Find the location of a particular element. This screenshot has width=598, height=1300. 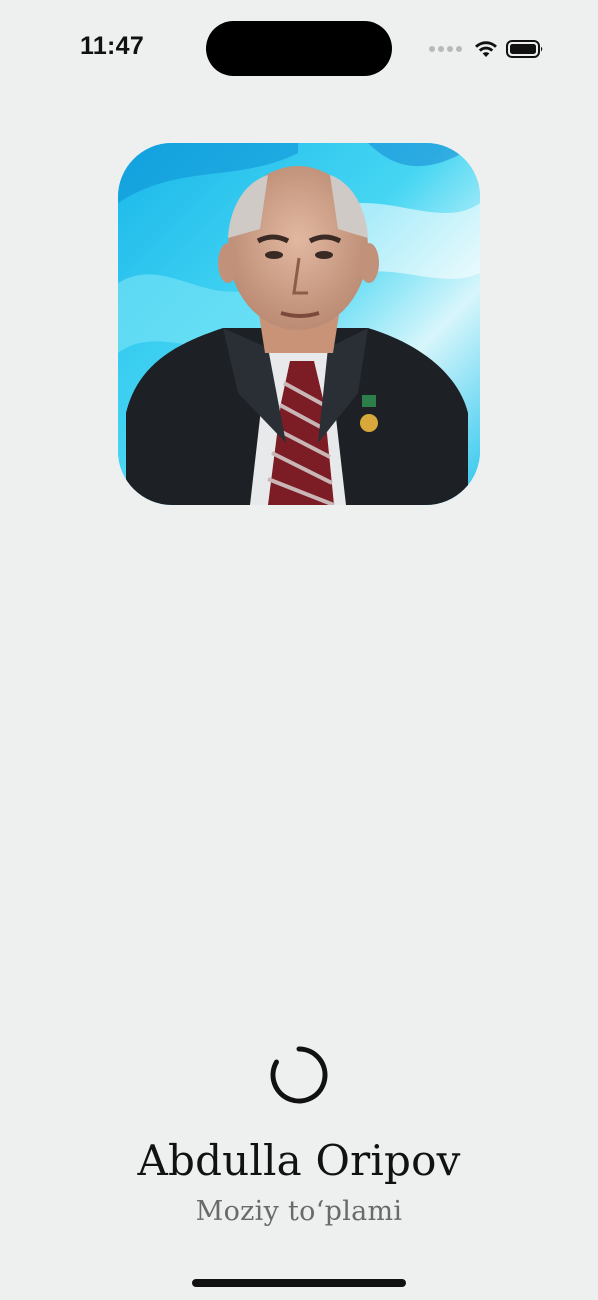

wifi-icon is located at coordinates (486, 49).